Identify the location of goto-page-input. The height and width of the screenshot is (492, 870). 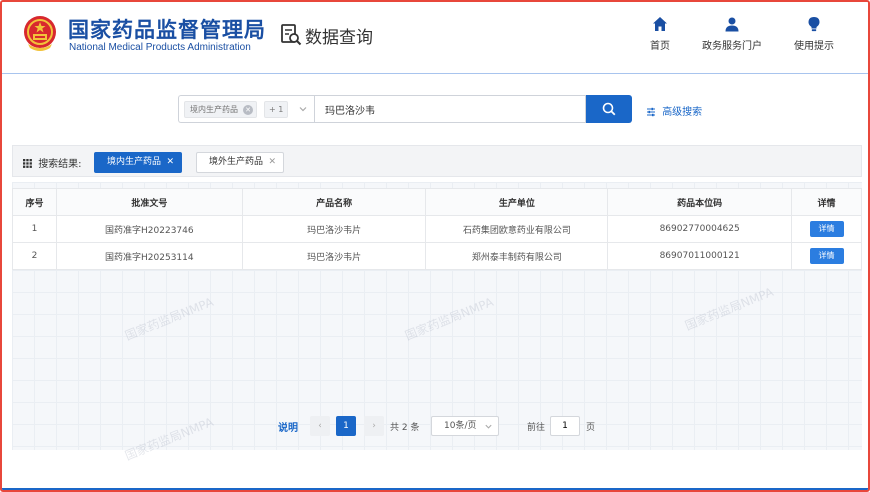
(565, 426).